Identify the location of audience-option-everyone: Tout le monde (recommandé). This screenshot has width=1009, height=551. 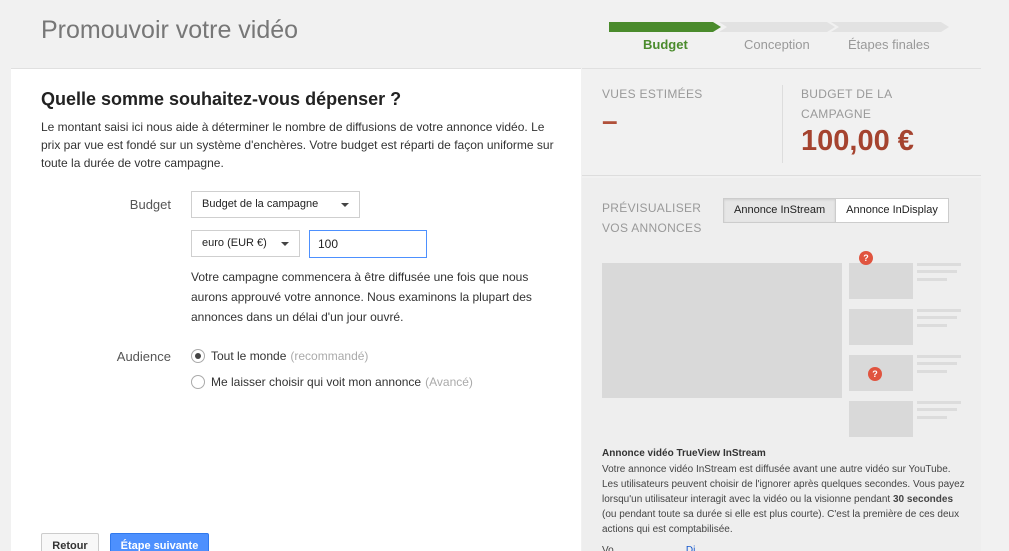
(279, 356).